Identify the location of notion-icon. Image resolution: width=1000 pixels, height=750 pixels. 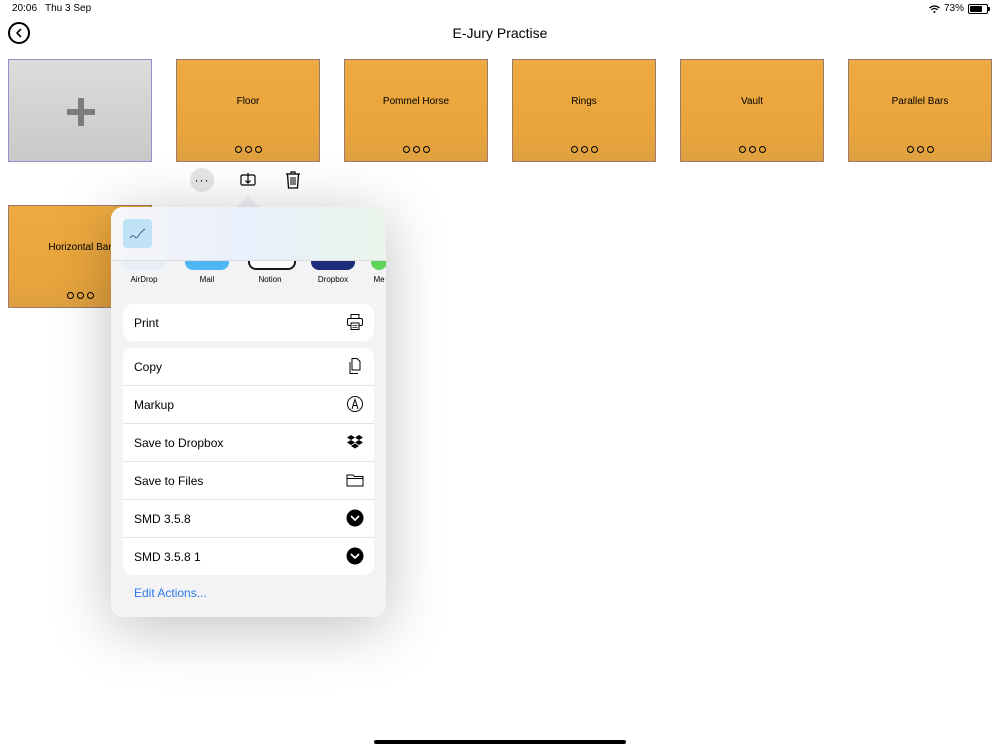
(272, 265).